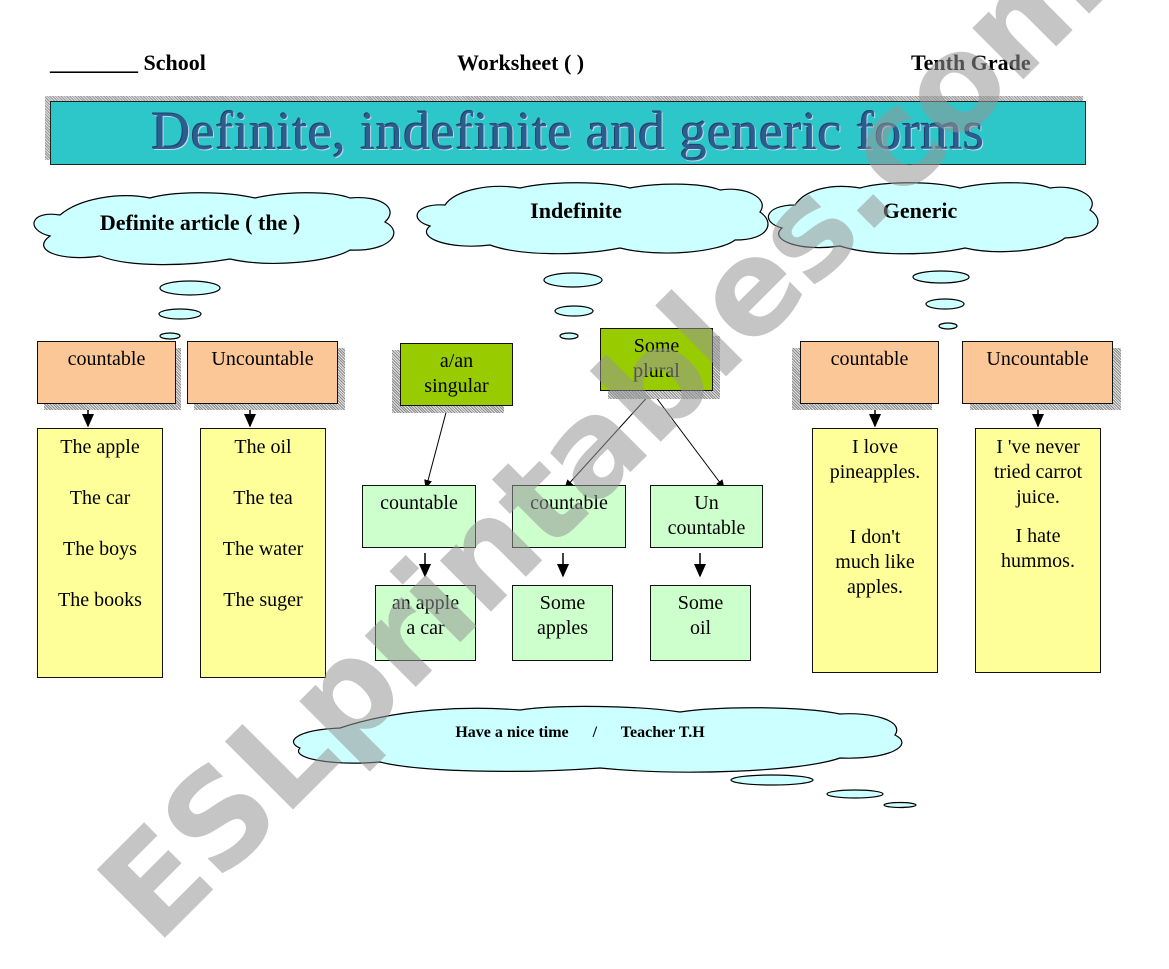 The image size is (1169, 969). What do you see at coordinates (100, 447) in the screenshot?
I see `example-item: The apple` at bounding box center [100, 447].